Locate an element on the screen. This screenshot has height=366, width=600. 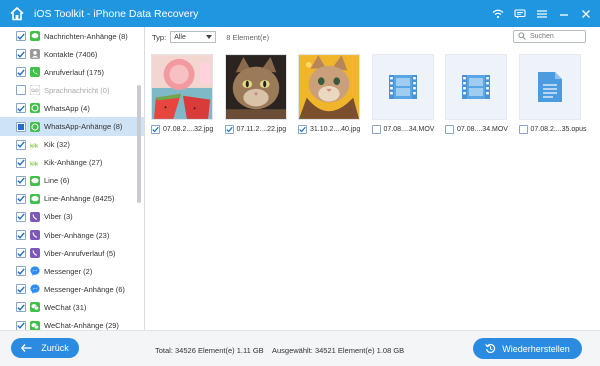
type-filter-label: Typ: is located at coordinates (159, 37).